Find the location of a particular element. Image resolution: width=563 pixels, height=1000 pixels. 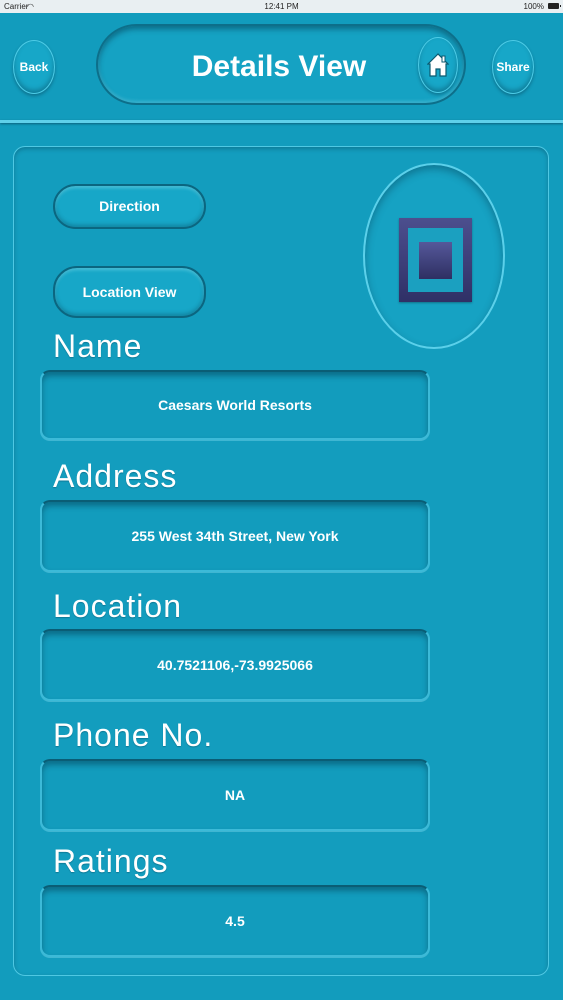

location-view-button: Location View is located at coordinates (129, 292).